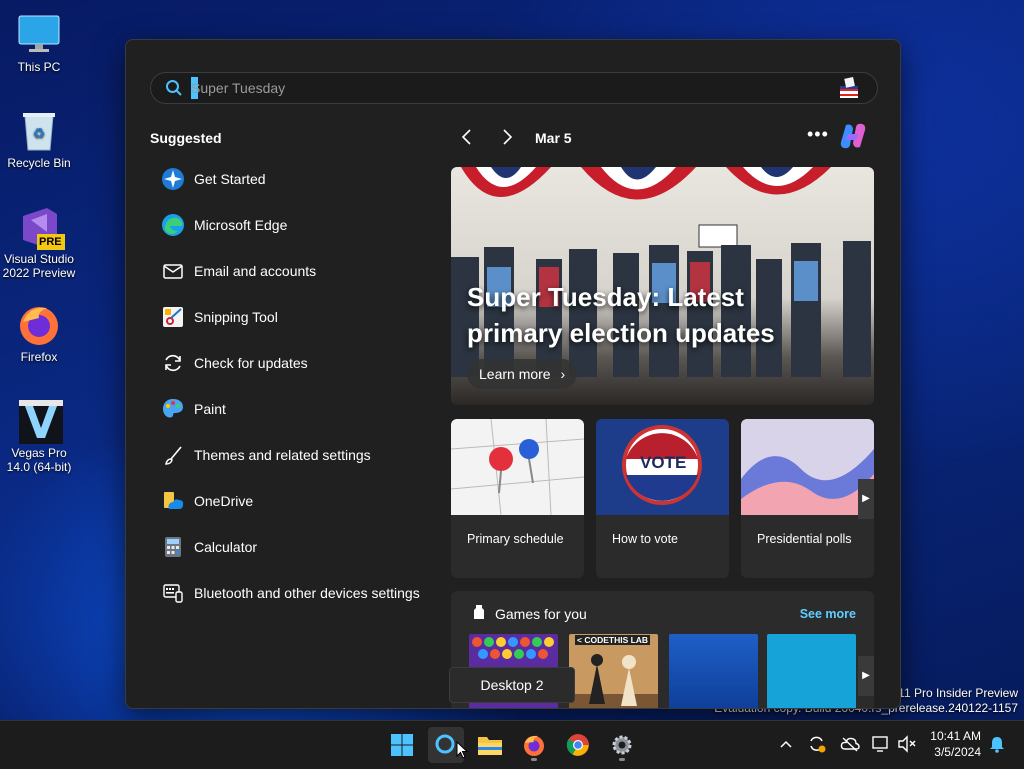  I want to click on chevron-right-icon: ›, so click(563, 374).